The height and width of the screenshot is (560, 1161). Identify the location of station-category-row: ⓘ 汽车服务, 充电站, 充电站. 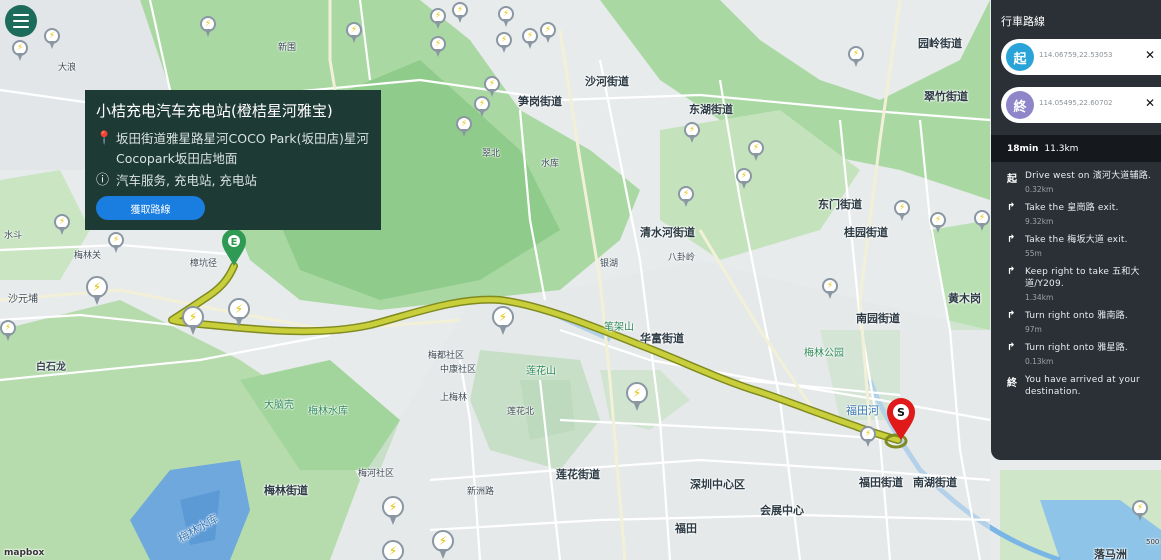
(233, 181).